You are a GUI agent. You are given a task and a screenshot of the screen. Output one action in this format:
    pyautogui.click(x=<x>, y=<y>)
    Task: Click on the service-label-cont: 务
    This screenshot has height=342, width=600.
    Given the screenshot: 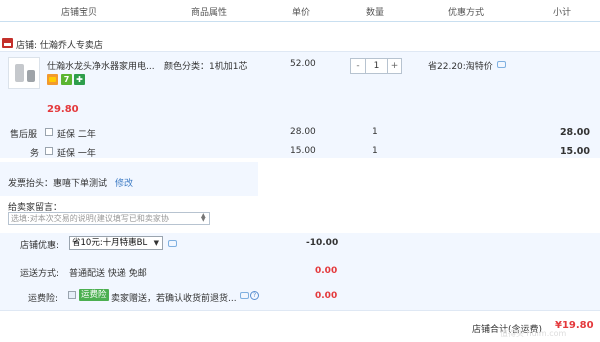 What is the action you would take?
    pyautogui.click(x=35, y=154)
    